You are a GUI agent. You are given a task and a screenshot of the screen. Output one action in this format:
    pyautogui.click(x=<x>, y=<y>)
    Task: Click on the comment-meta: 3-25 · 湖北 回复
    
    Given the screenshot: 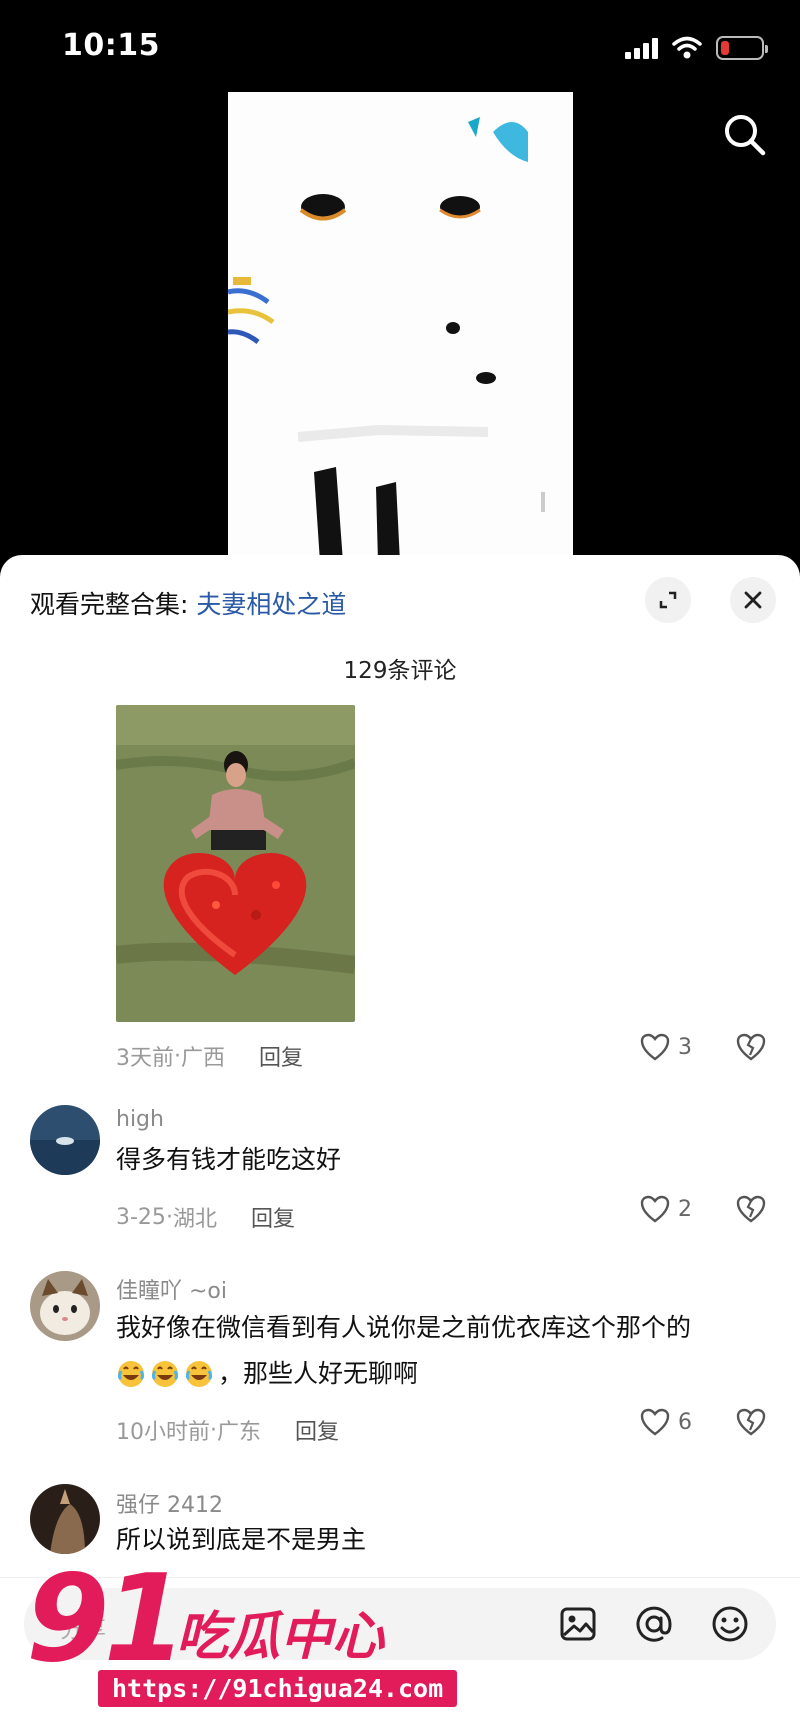 What is the action you would take?
    pyautogui.click(x=205, y=1217)
    